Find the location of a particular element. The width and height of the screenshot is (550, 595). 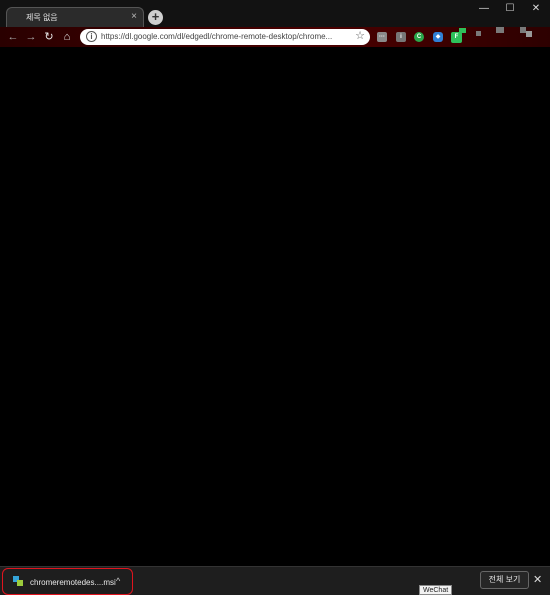

forward-arrow-icon: → is located at coordinates (31, 37).